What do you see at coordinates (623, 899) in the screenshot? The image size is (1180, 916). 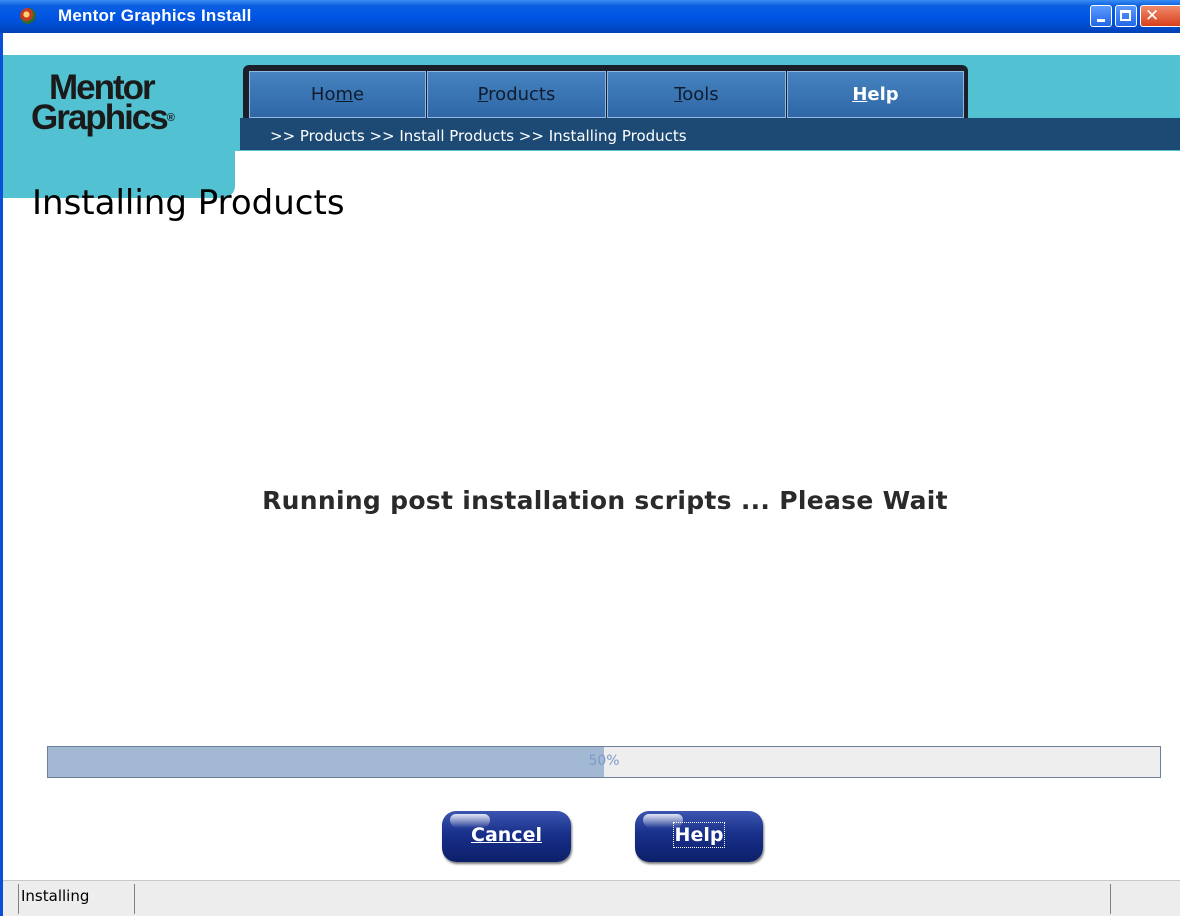 I see `status-cell-empty` at bounding box center [623, 899].